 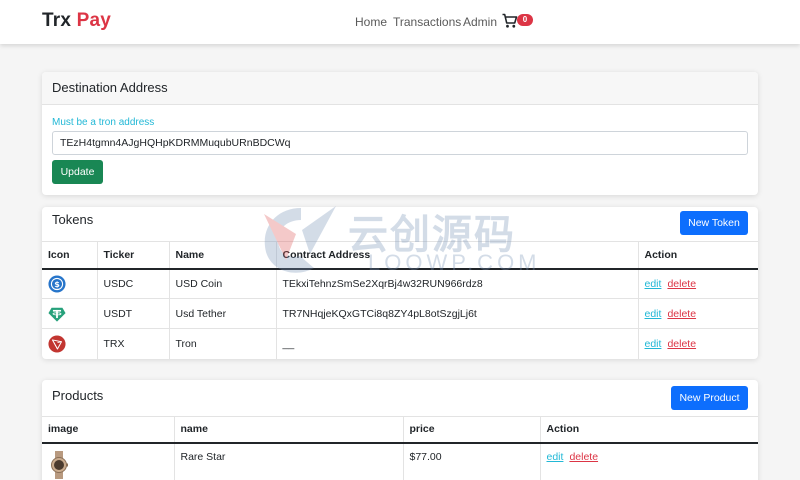 What do you see at coordinates (103, 122) in the screenshot?
I see `address-helper-text: Must be a tron address` at bounding box center [103, 122].